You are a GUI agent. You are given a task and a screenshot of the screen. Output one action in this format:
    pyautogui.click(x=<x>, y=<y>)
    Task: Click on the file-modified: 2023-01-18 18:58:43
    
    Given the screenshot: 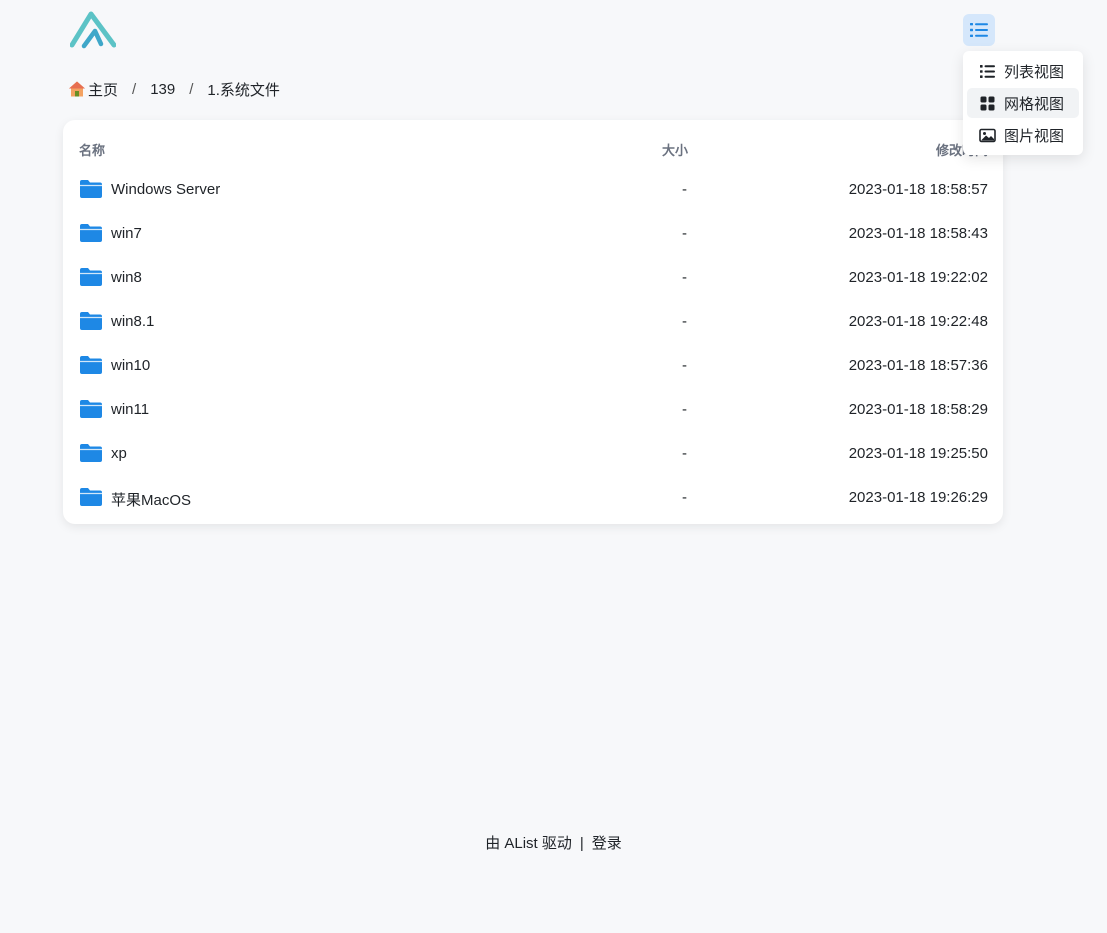 What is the action you would take?
    pyautogui.click(x=918, y=233)
    